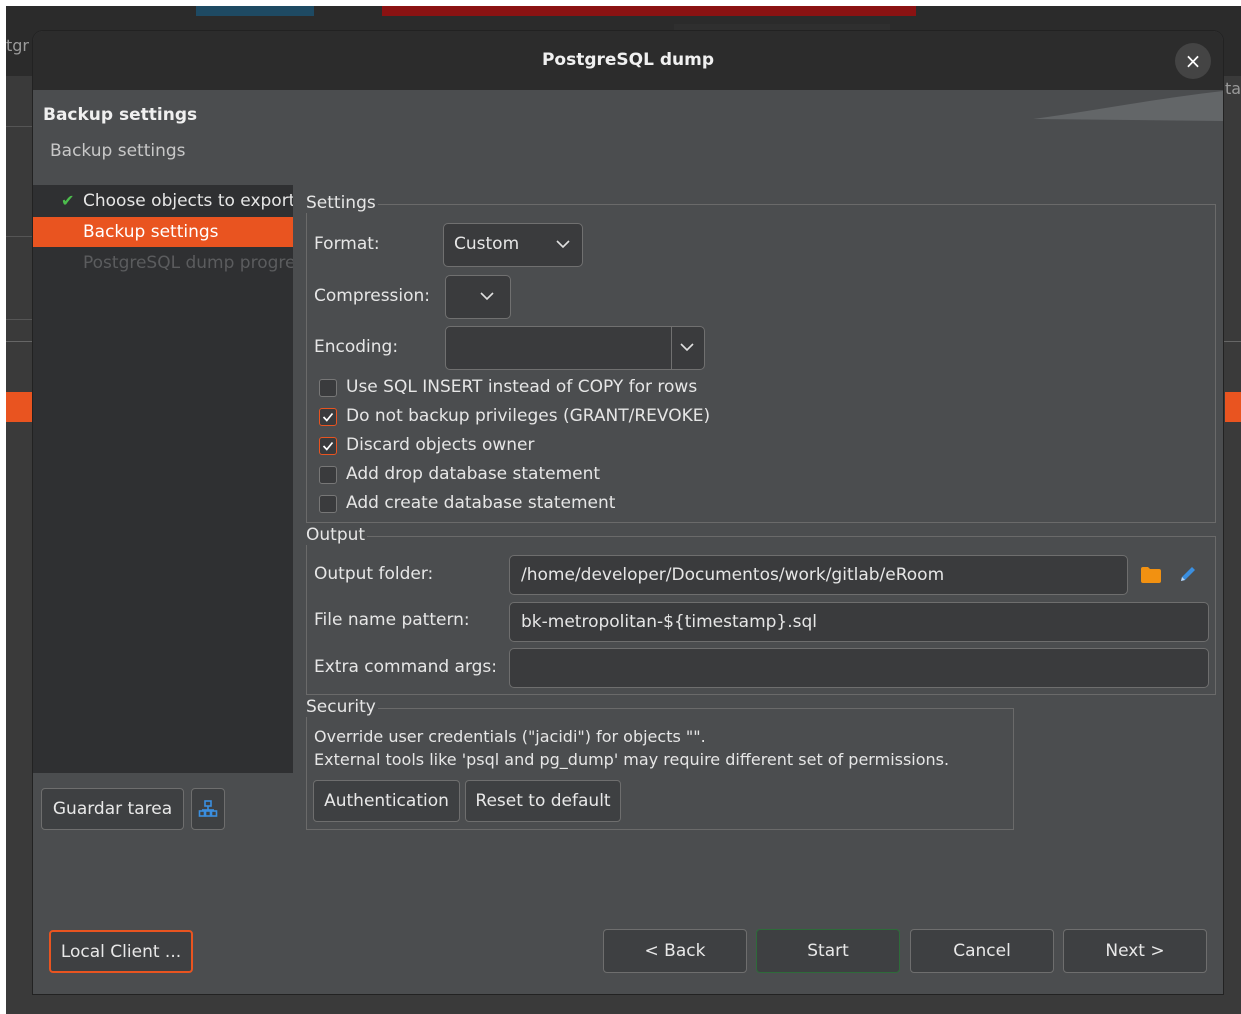 Image resolution: width=1241 pixels, height=1014 pixels. I want to click on file-name-pattern-input: bk-metropolitan-${timestamp}.sql, so click(859, 622).